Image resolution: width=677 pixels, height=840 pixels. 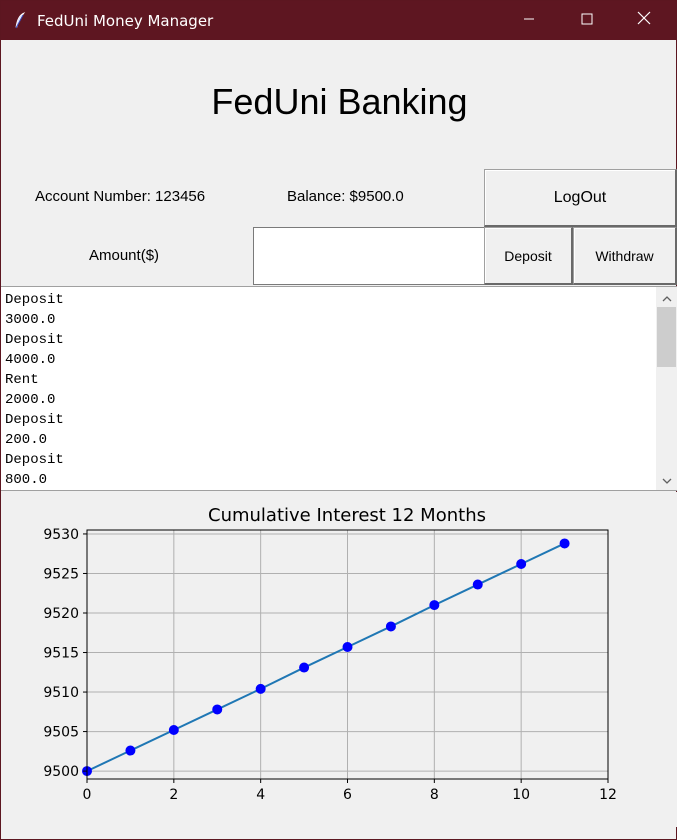 I want to click on y-tick-label: 9510, so click(x=61, y=693).